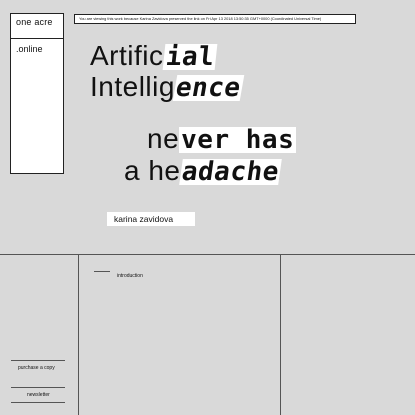  I want to click on newsletter-bottom-divider, so click(38, 402).